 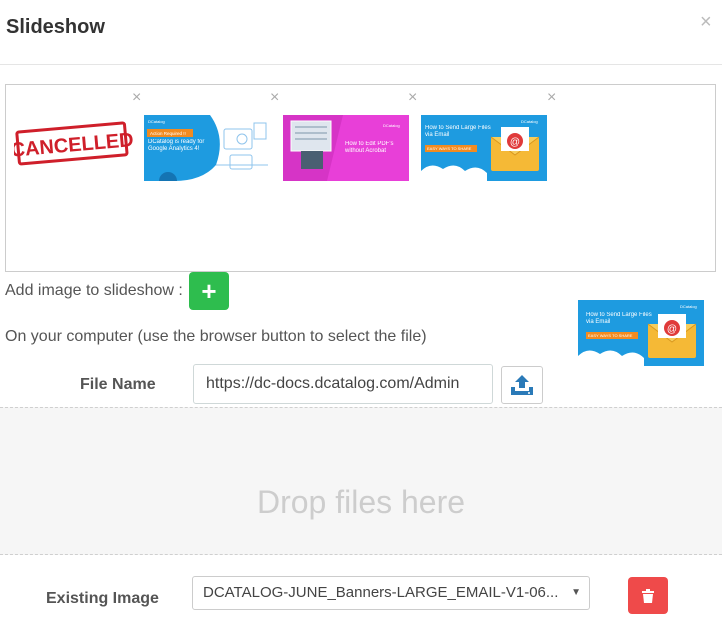 What do you see at coordinates (361, 501) in the screenshot?
I see `dropzone-text: Drop files here` at bounding box center [361, 501].